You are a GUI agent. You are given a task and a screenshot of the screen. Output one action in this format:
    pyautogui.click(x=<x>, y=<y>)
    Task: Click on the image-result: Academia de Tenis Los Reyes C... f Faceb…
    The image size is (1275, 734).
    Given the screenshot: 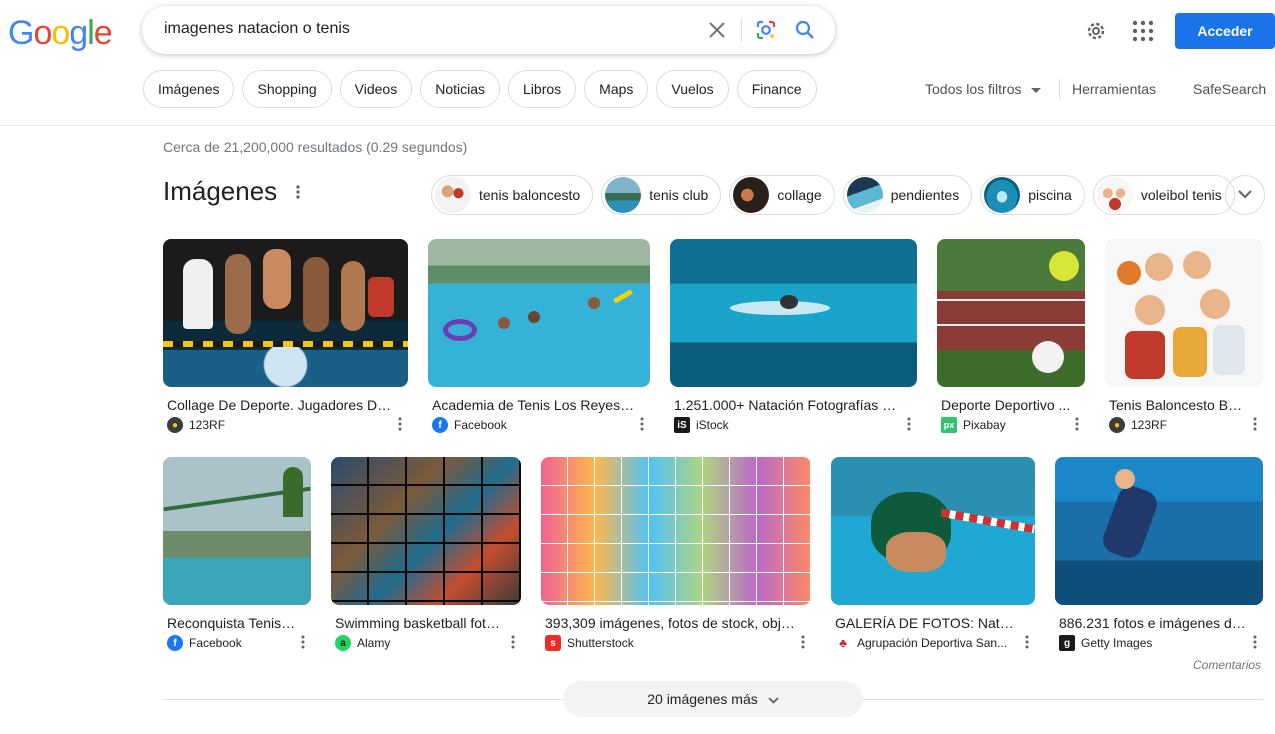 What is the action you would take?
    pyautogui.click(x=539, y=336)
    